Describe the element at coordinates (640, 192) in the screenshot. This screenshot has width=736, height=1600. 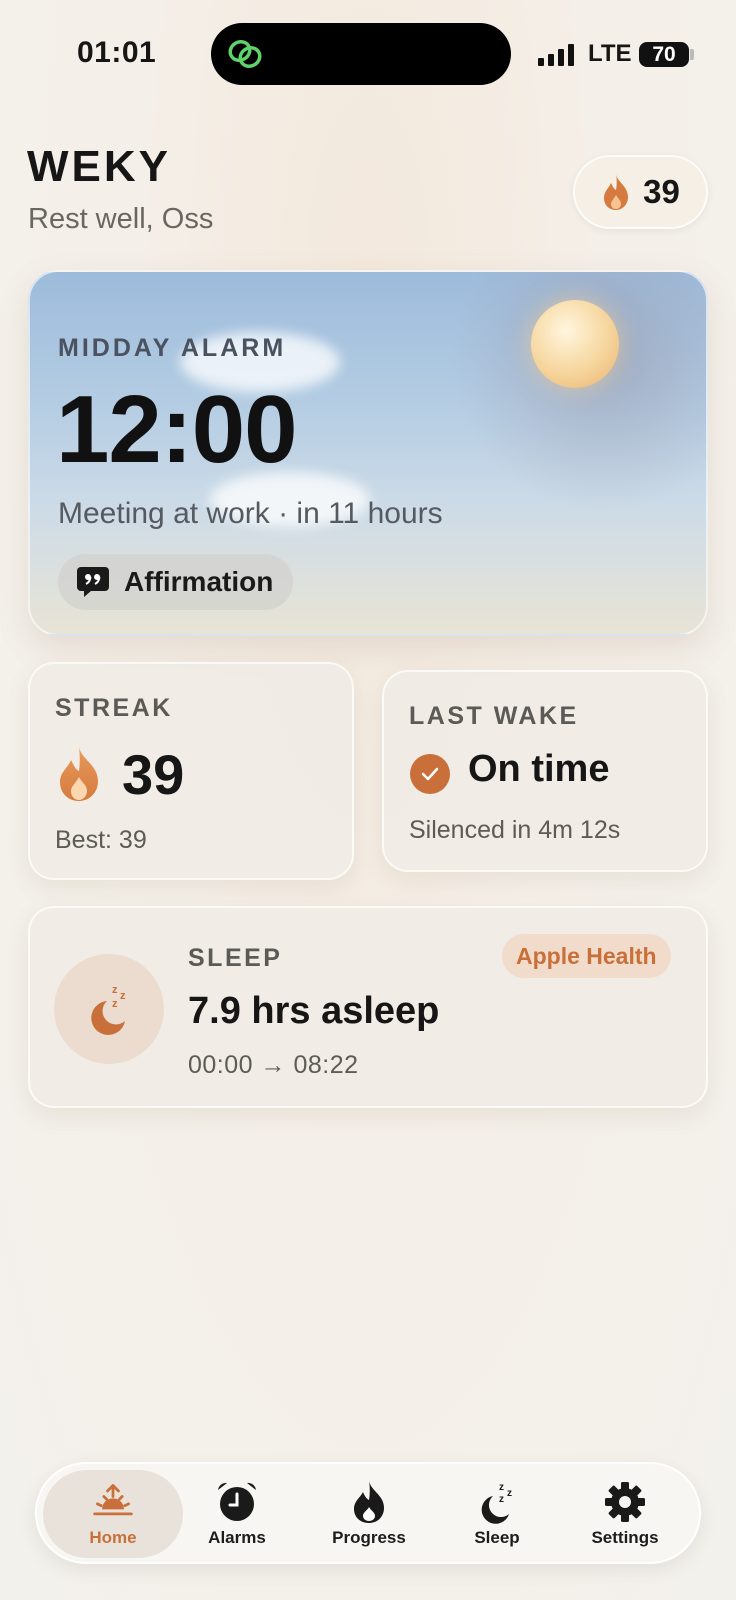
I see `streak-pill: 39` at that location.